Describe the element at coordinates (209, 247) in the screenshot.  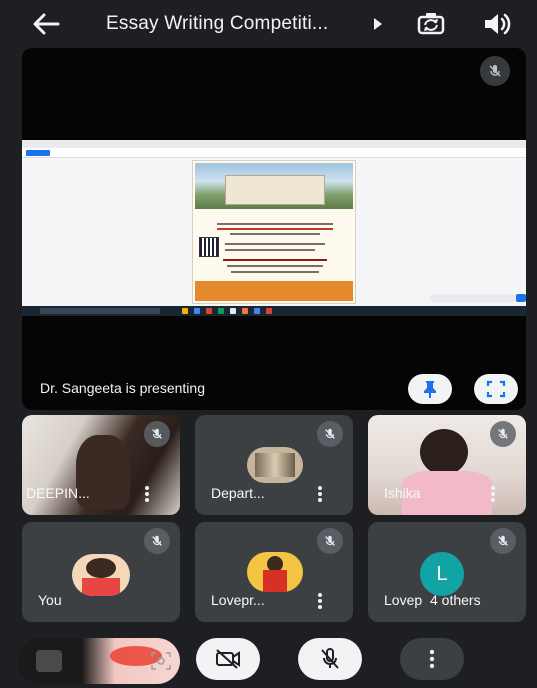
I see `qr-code` at that location.